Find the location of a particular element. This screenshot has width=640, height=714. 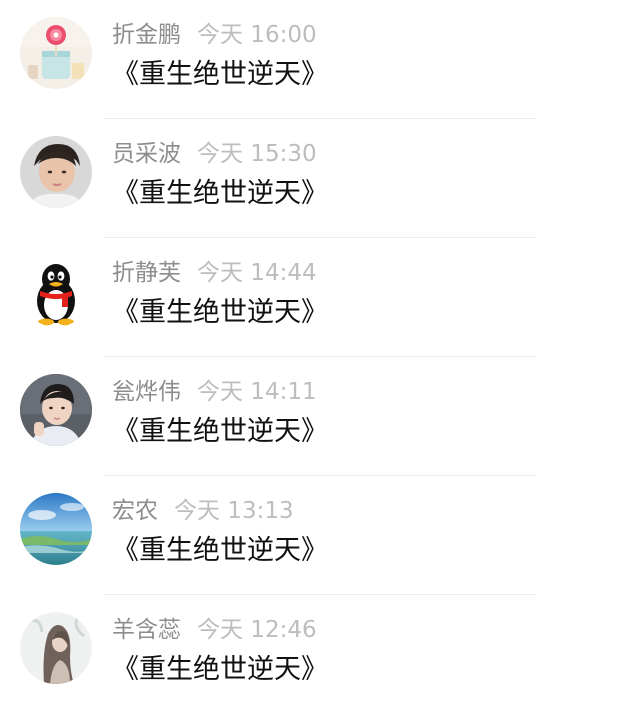

author-name: 员采波 is located at coordinates (146, 154).